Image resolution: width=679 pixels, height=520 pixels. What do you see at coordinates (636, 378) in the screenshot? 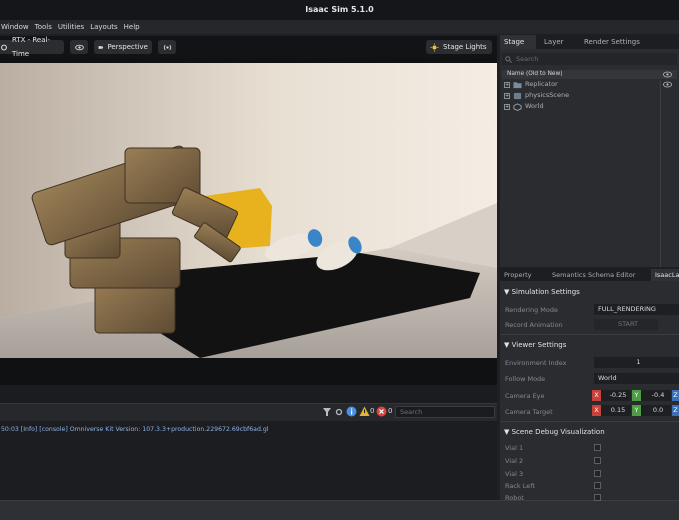
I see `follow-mode-select: World` at bounding box center [636, 378].